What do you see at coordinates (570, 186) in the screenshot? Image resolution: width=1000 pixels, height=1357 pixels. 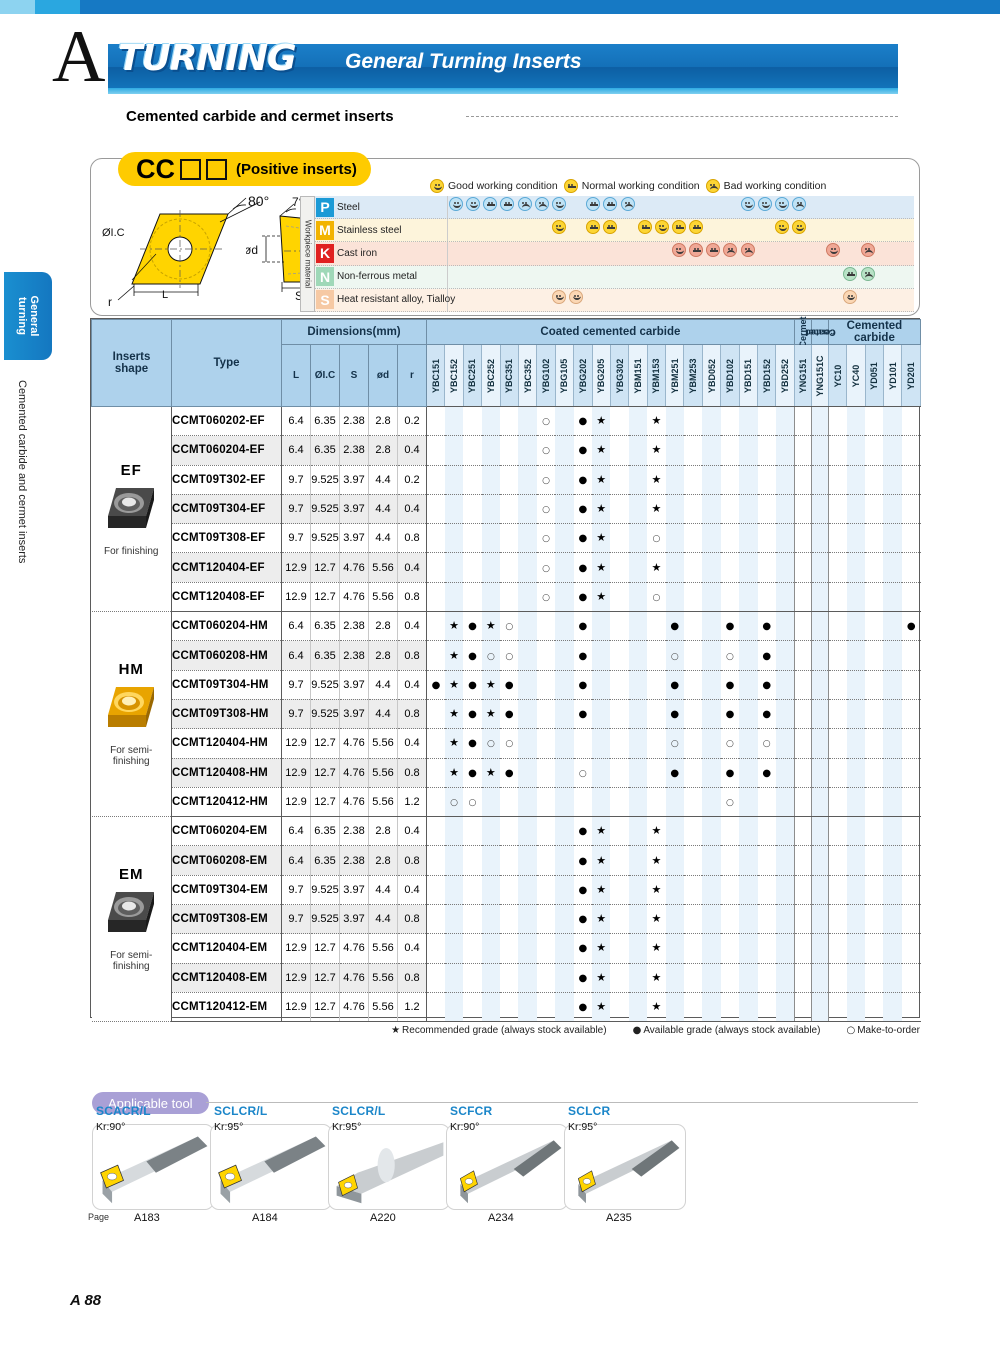 I see `smiley-normal-icon` at bounding box center [570, 186].